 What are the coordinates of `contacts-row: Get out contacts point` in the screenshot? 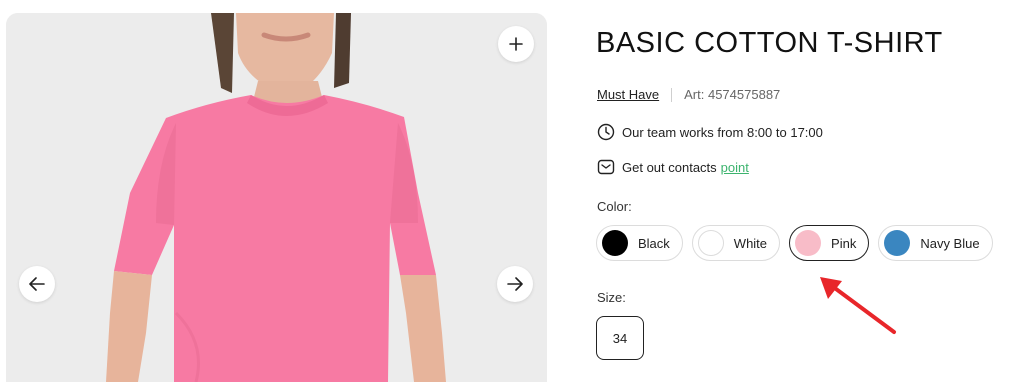 It's located at (673, 167).